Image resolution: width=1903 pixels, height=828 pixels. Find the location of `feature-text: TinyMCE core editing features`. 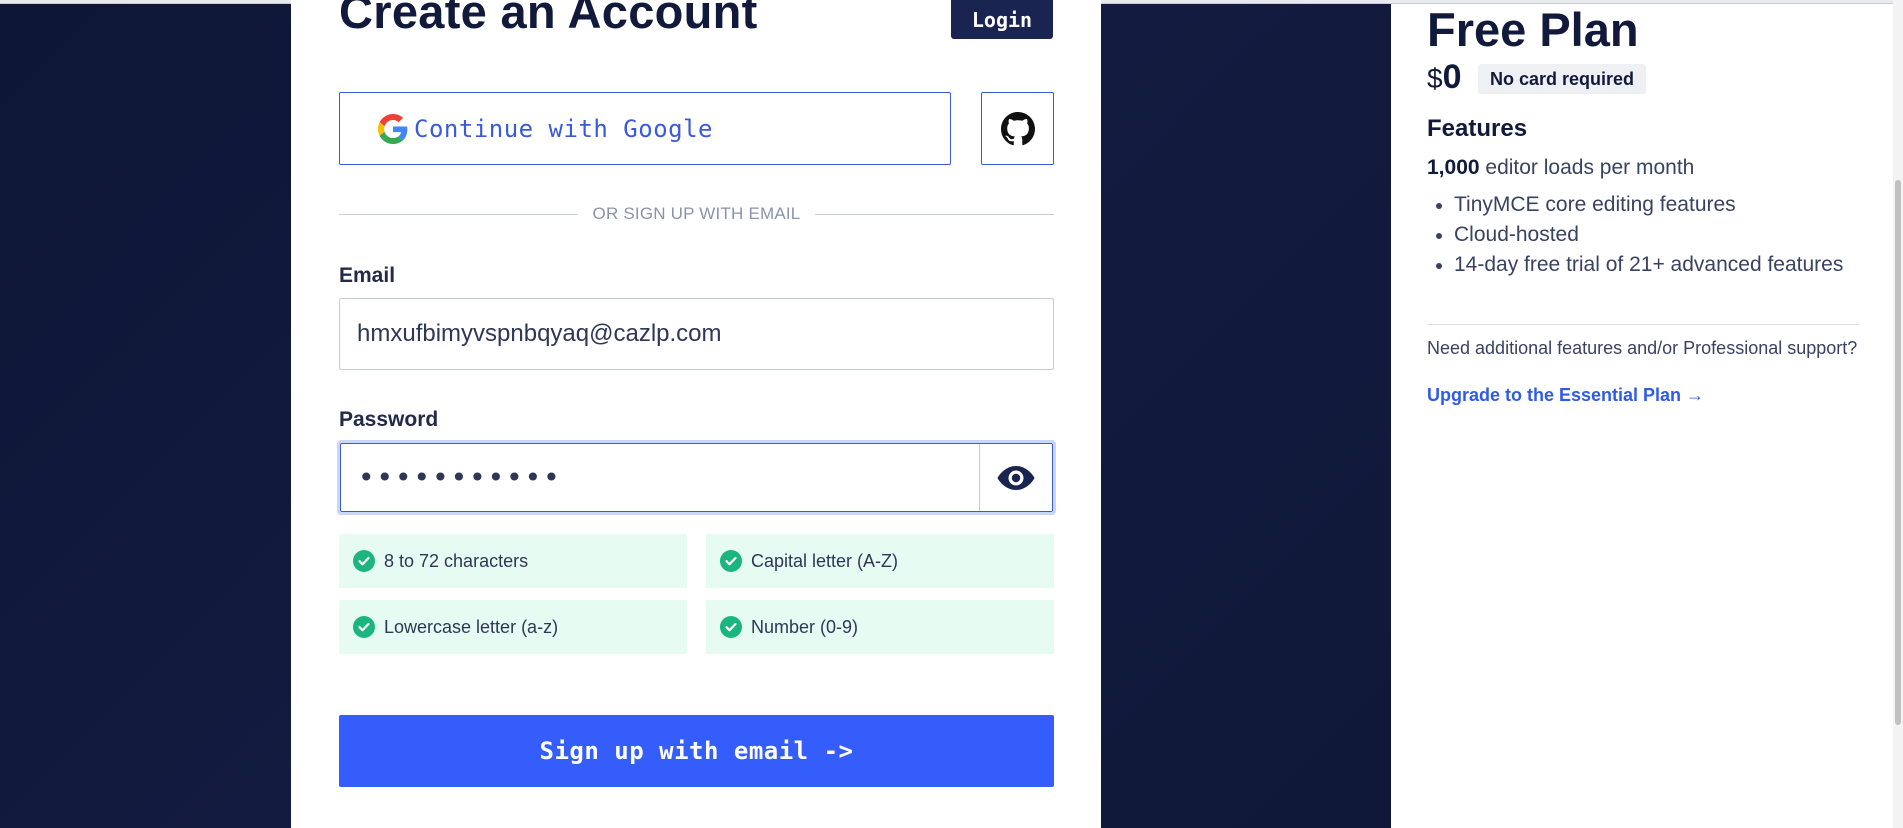

feature-text: TinyMCE core editing features is located at coordinates (1595, 204).